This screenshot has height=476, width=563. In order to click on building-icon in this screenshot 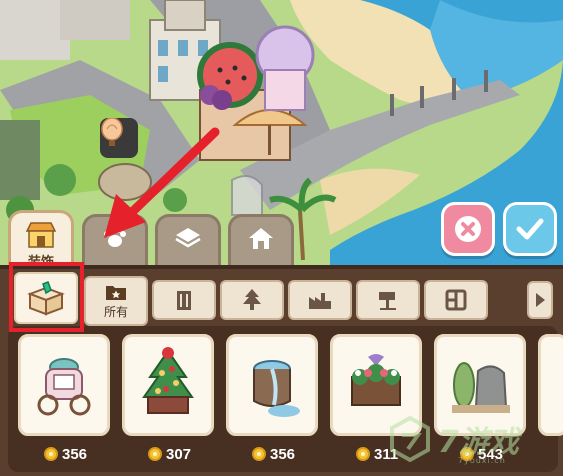, I will do `click(184, 300)`.